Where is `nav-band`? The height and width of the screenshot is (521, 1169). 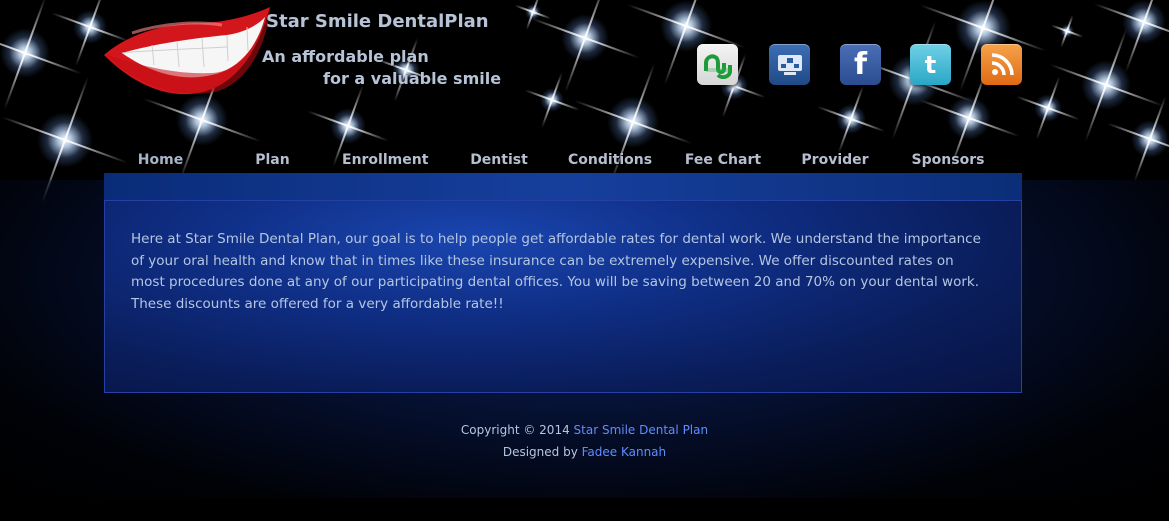
nav-band is located at coordinates (563, 187).